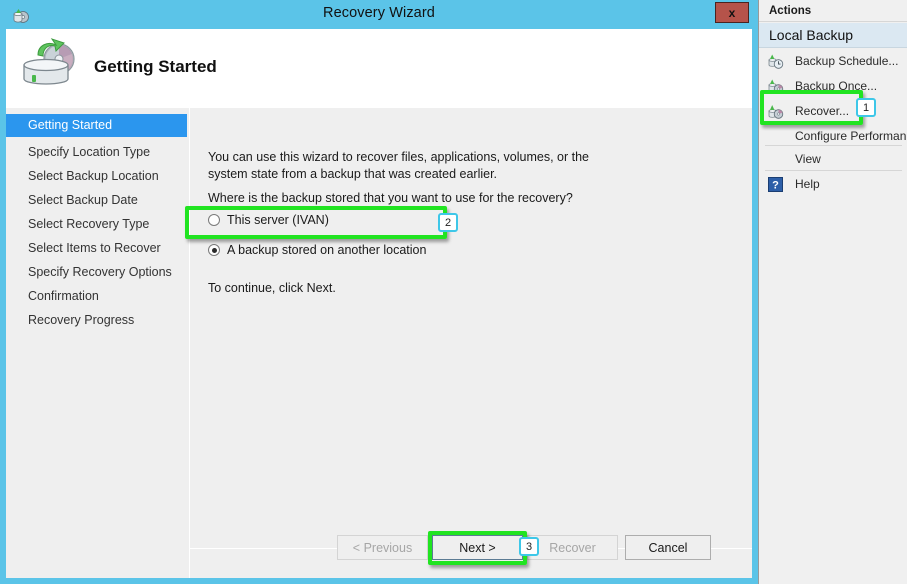  I want to click on highlight-recover-action, so click(811, 107).